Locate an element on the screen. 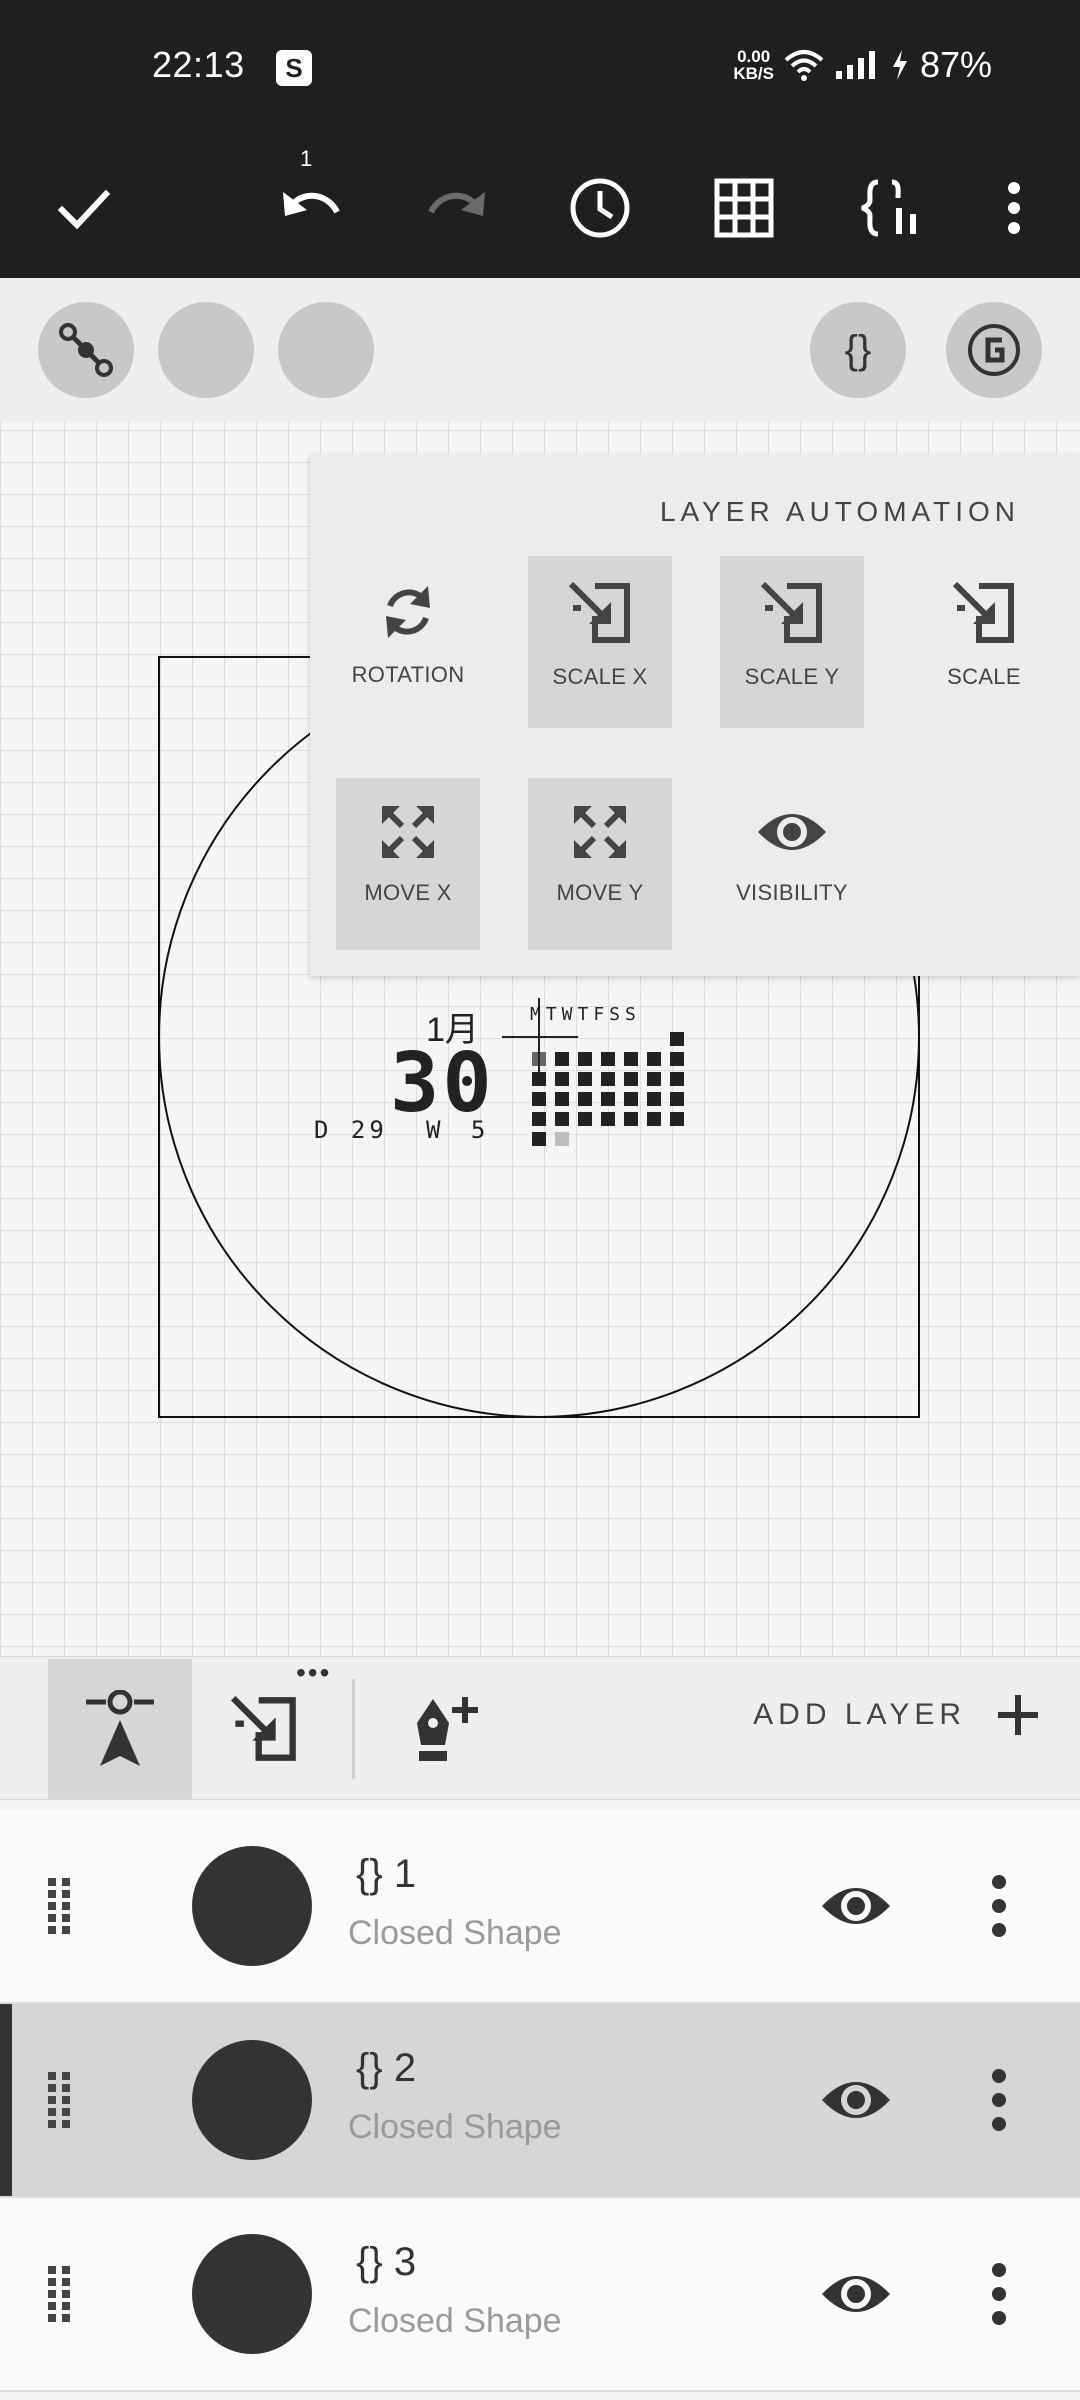  pivot-crosshair-horizontal is located at coordinates (540, 1037).